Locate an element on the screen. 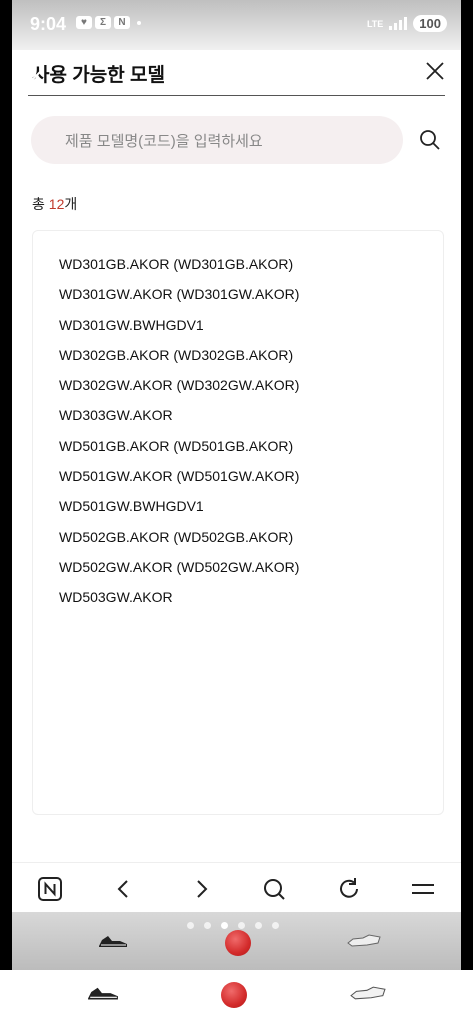 This screenshot has width=473, height=1024. signal-icon is located at coordinates (398, 23).